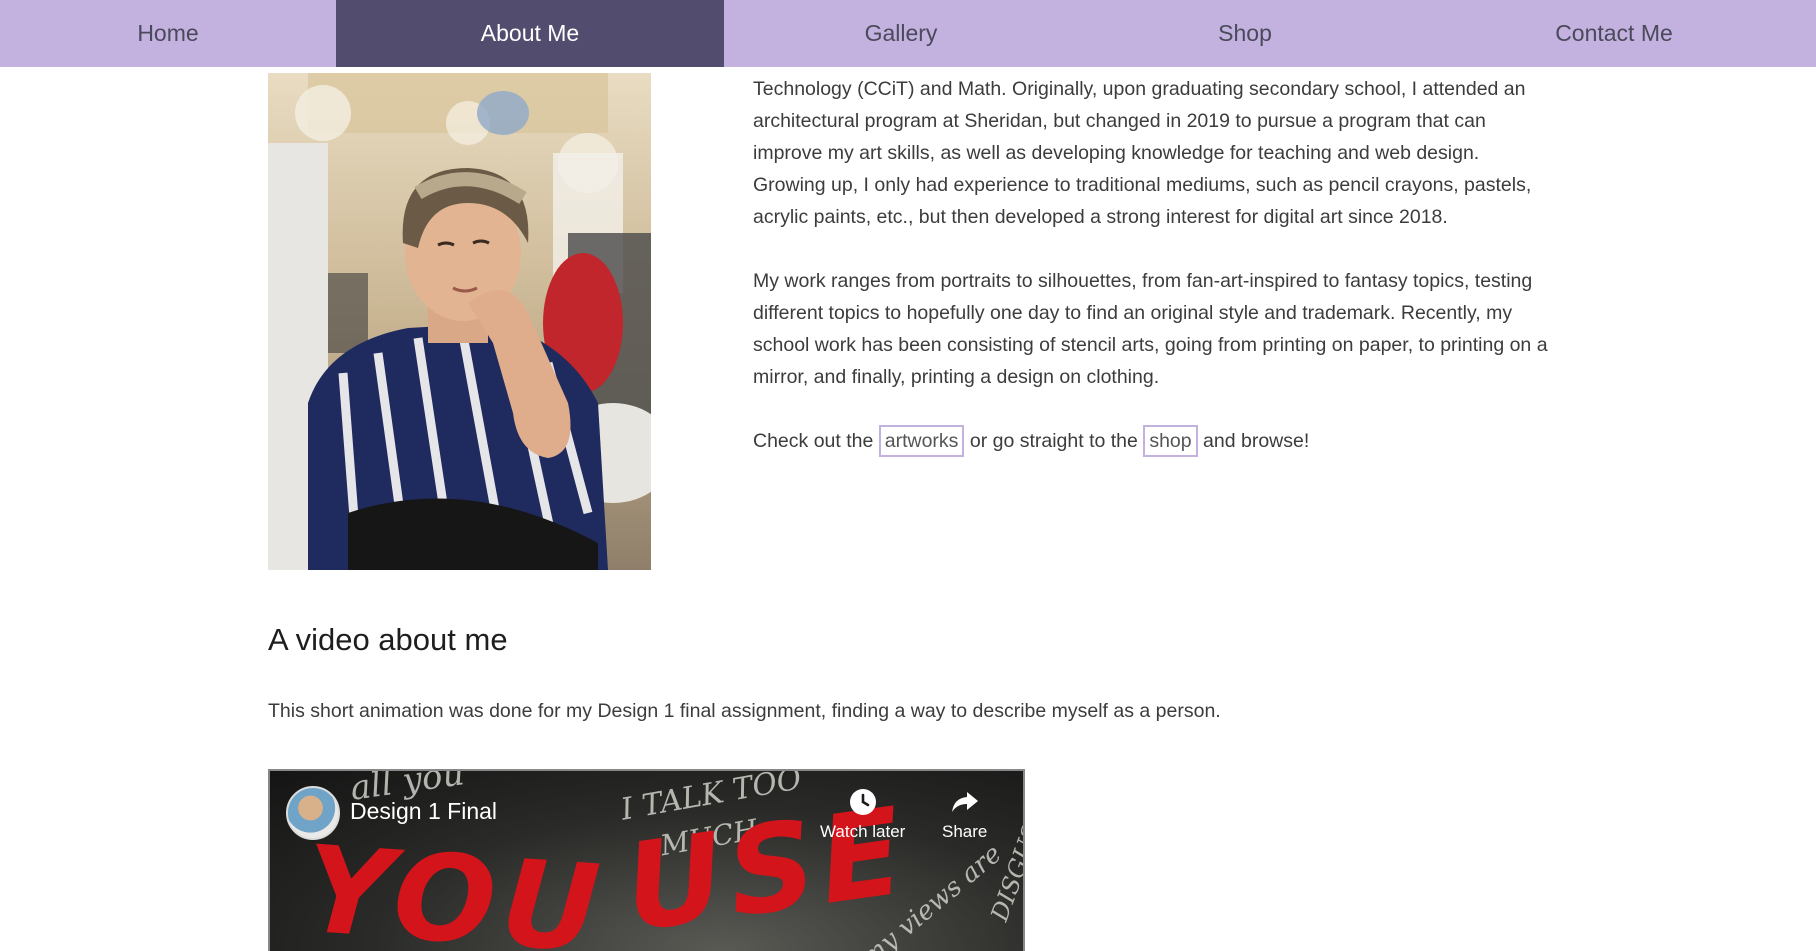  I want to click on nav-shop: Shop, so click(1245, 33).